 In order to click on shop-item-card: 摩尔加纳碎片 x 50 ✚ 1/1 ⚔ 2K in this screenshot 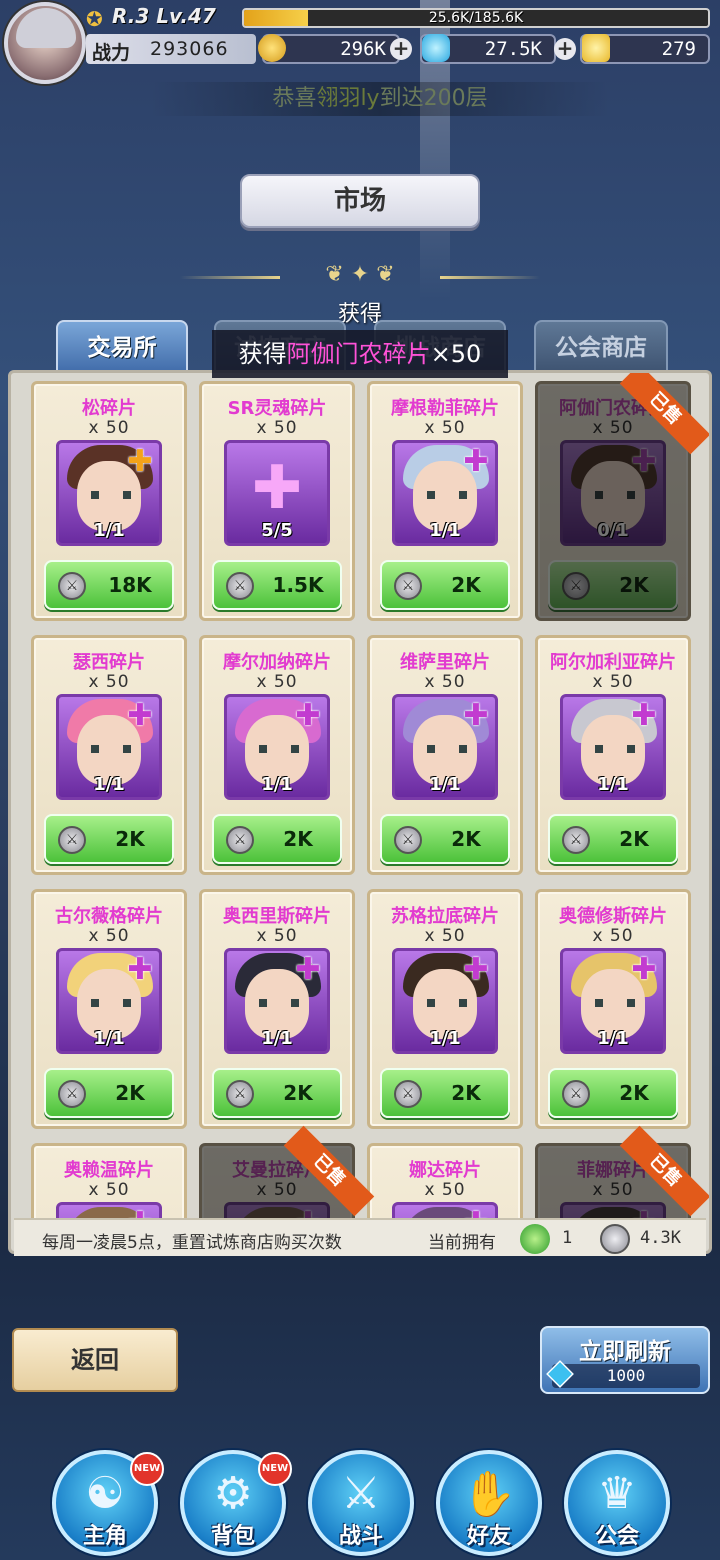, I will do `click(277, 755)`.